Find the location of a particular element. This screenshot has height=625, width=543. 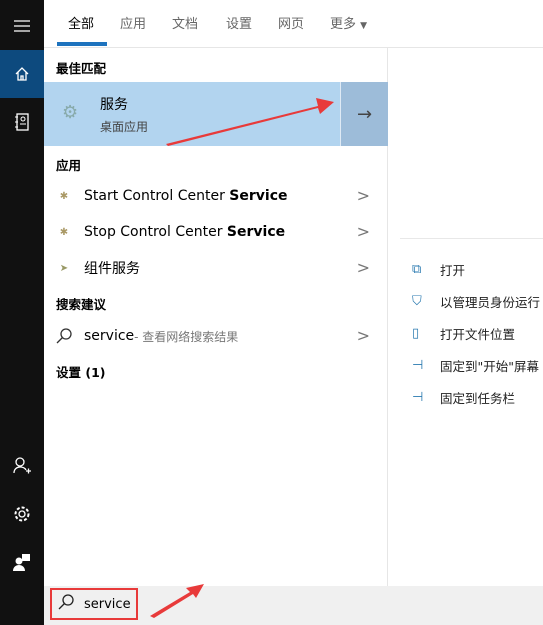

action-open: ⧉ 打开 is located at coordinates (438, 269).